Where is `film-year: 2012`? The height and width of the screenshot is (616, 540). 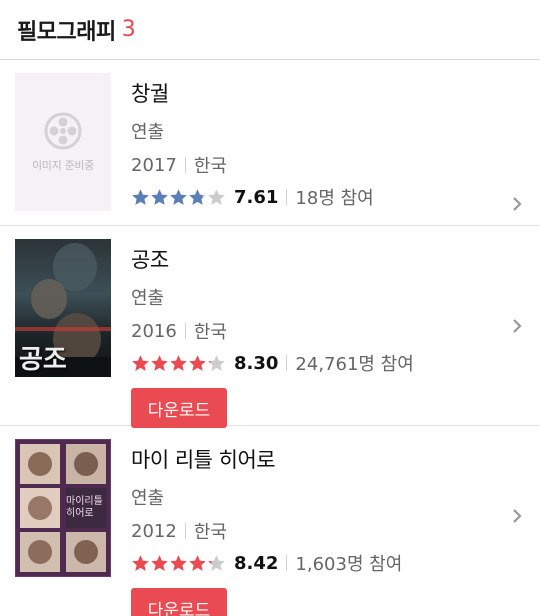
film-year: 2012 is located at coordinates (154, 531).